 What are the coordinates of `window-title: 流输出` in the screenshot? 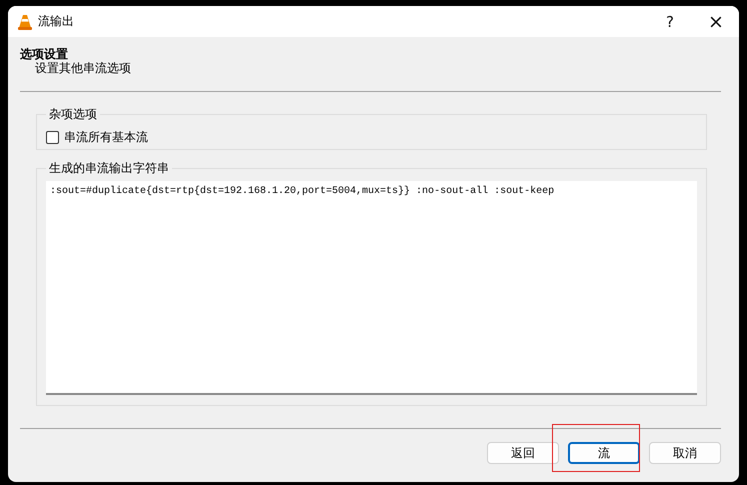 It's located at (56, 21).